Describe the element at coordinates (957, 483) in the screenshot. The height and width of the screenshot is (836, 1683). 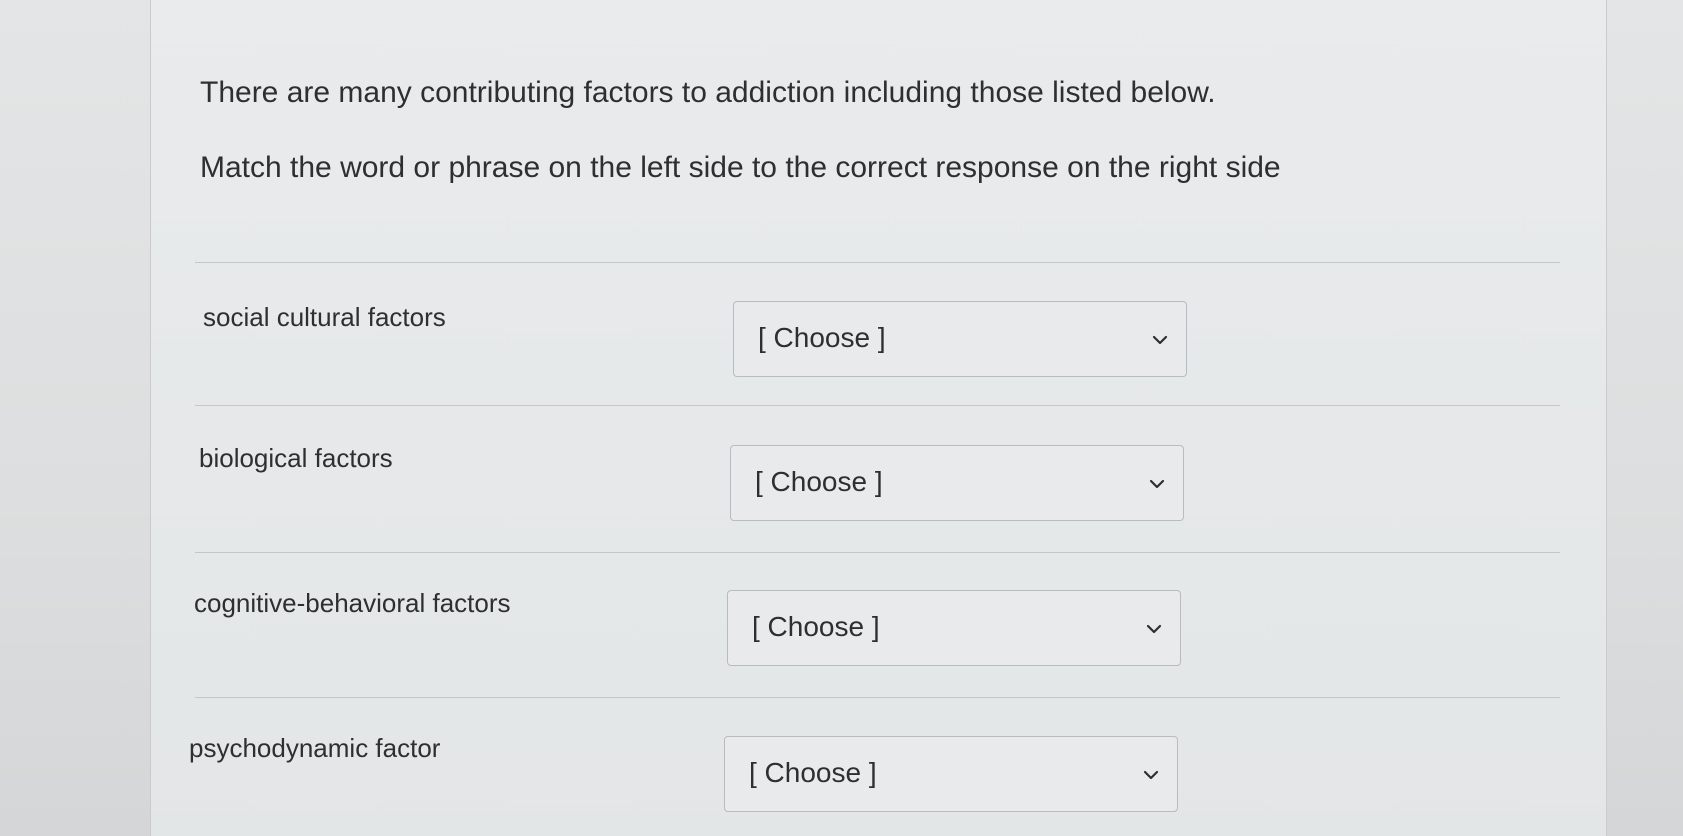
I see `answer-select-biological: [ Choose ]` at that location.